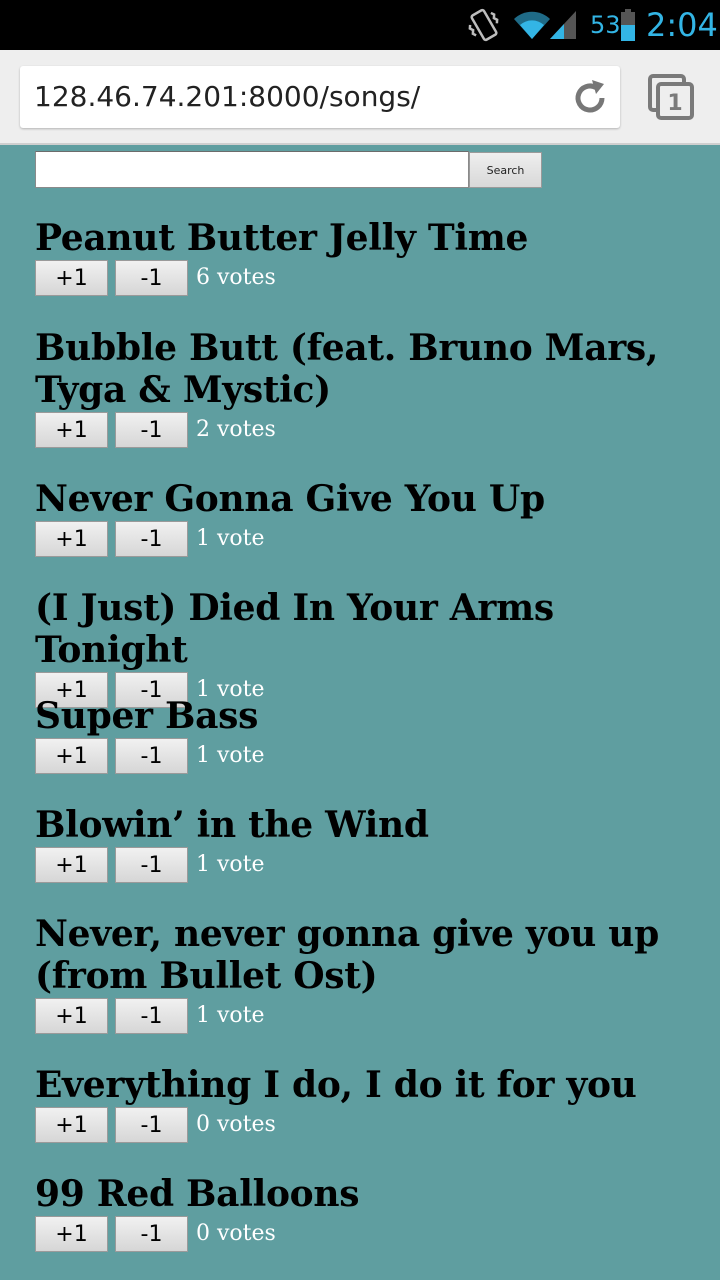 This screenshot has width=720, height=1280. What do you see at coordinates (282, 238) in the screenshot?
I see `song-title: Peanut Butter Jelly Time` at bounding box center [282, 238].